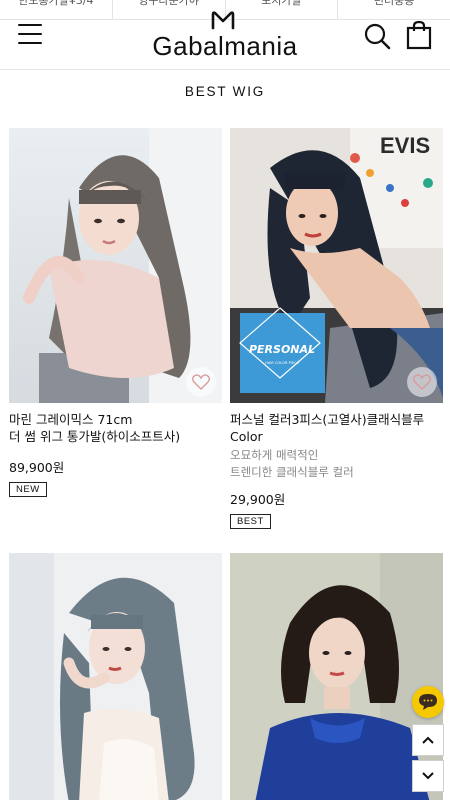 Image resolution: width=450 pixels, height=800 pixels. I want to click on product-description-line: 오묘하게 매력적인, so click(274, 455).